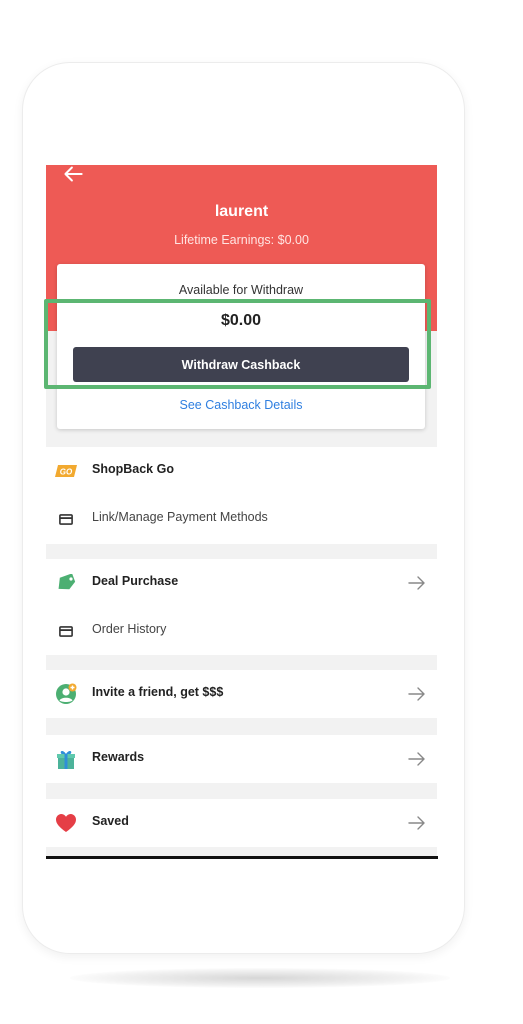 Image resolution: width=523 pixels, height=1024 pixels. What do you see at coordinates (66, 823) in the screenshot?
I see `heart-icon` at bounding box center [66, 823].